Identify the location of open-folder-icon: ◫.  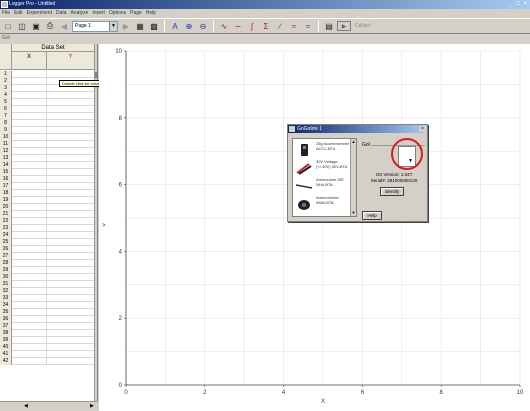
(22, 26).